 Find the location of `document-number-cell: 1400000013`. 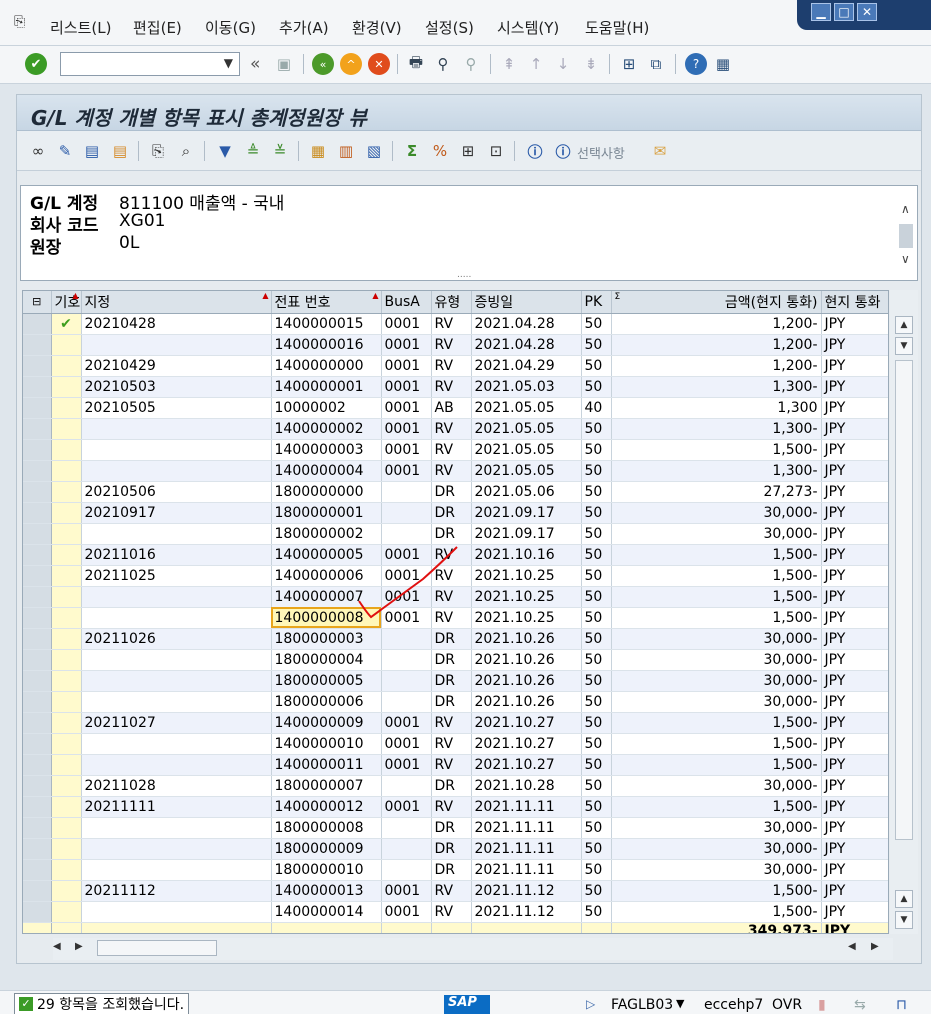

document-number-cell: 1400000013 is located at coordinates (326, 891).